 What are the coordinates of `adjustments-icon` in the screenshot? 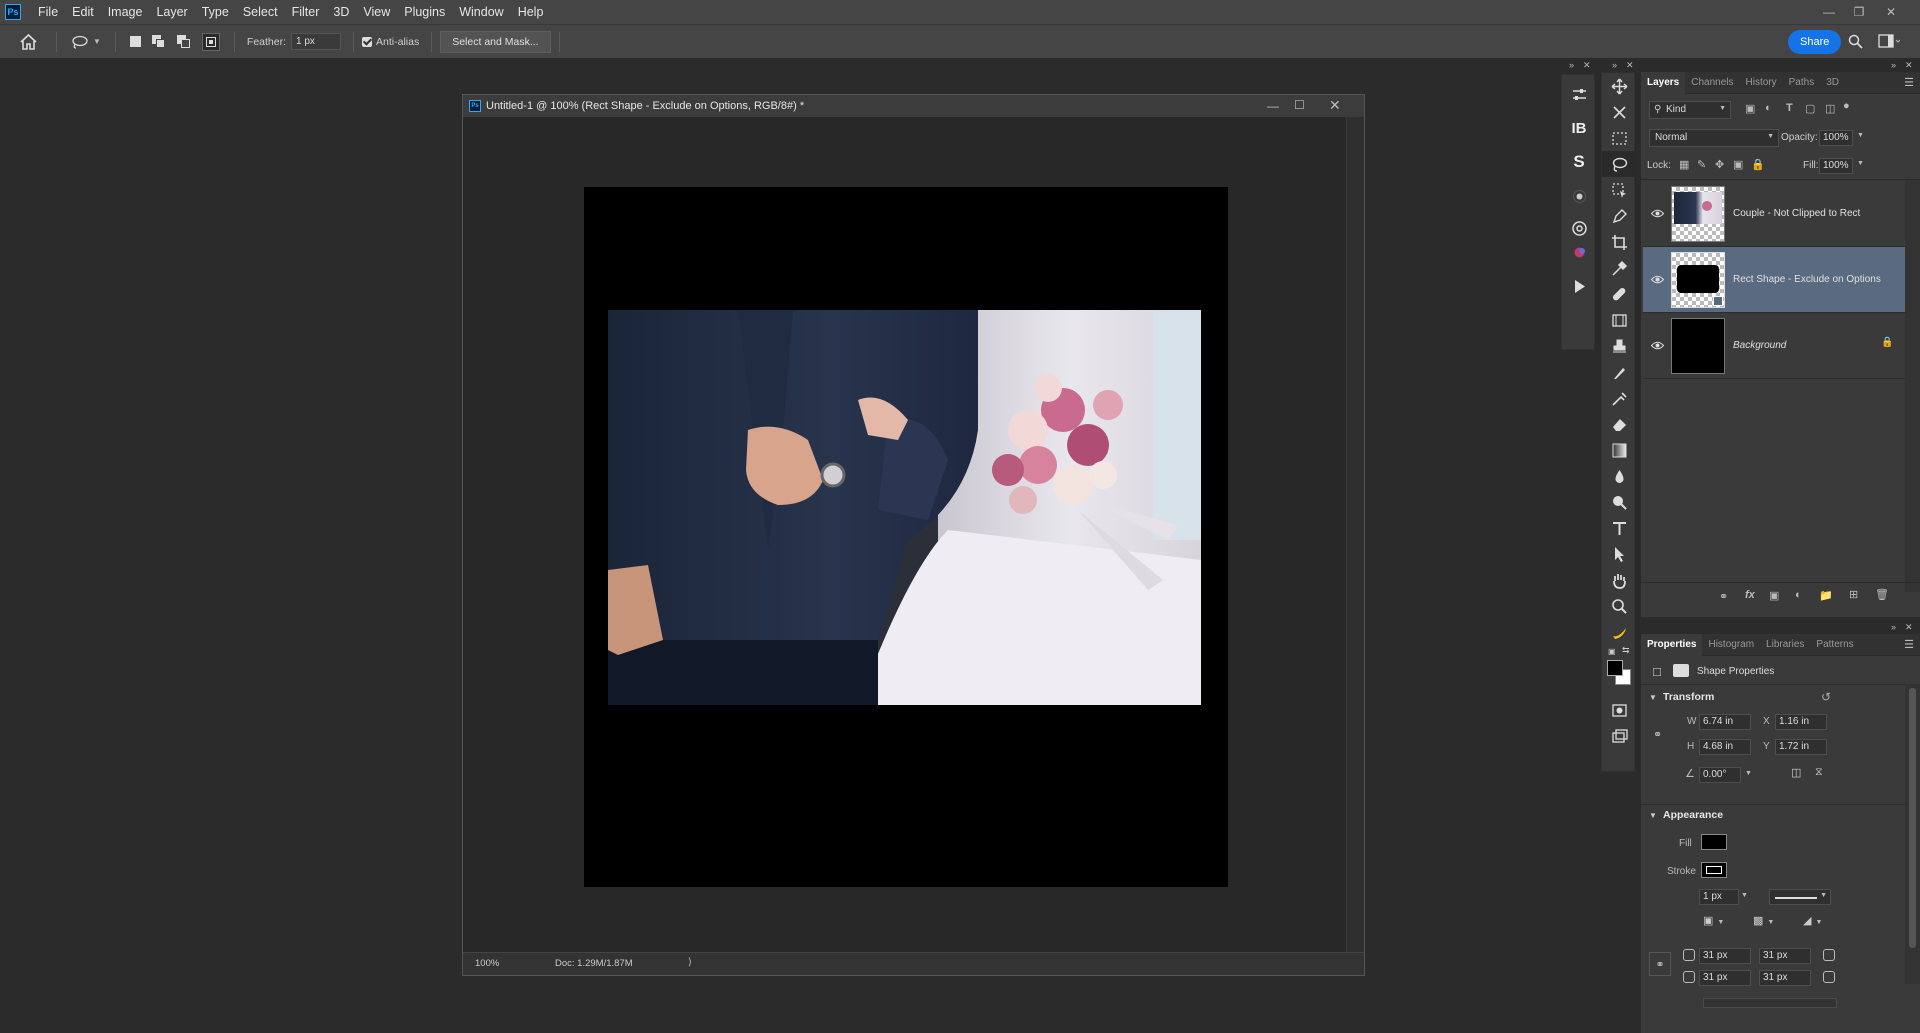 It's located at (1579, 94).